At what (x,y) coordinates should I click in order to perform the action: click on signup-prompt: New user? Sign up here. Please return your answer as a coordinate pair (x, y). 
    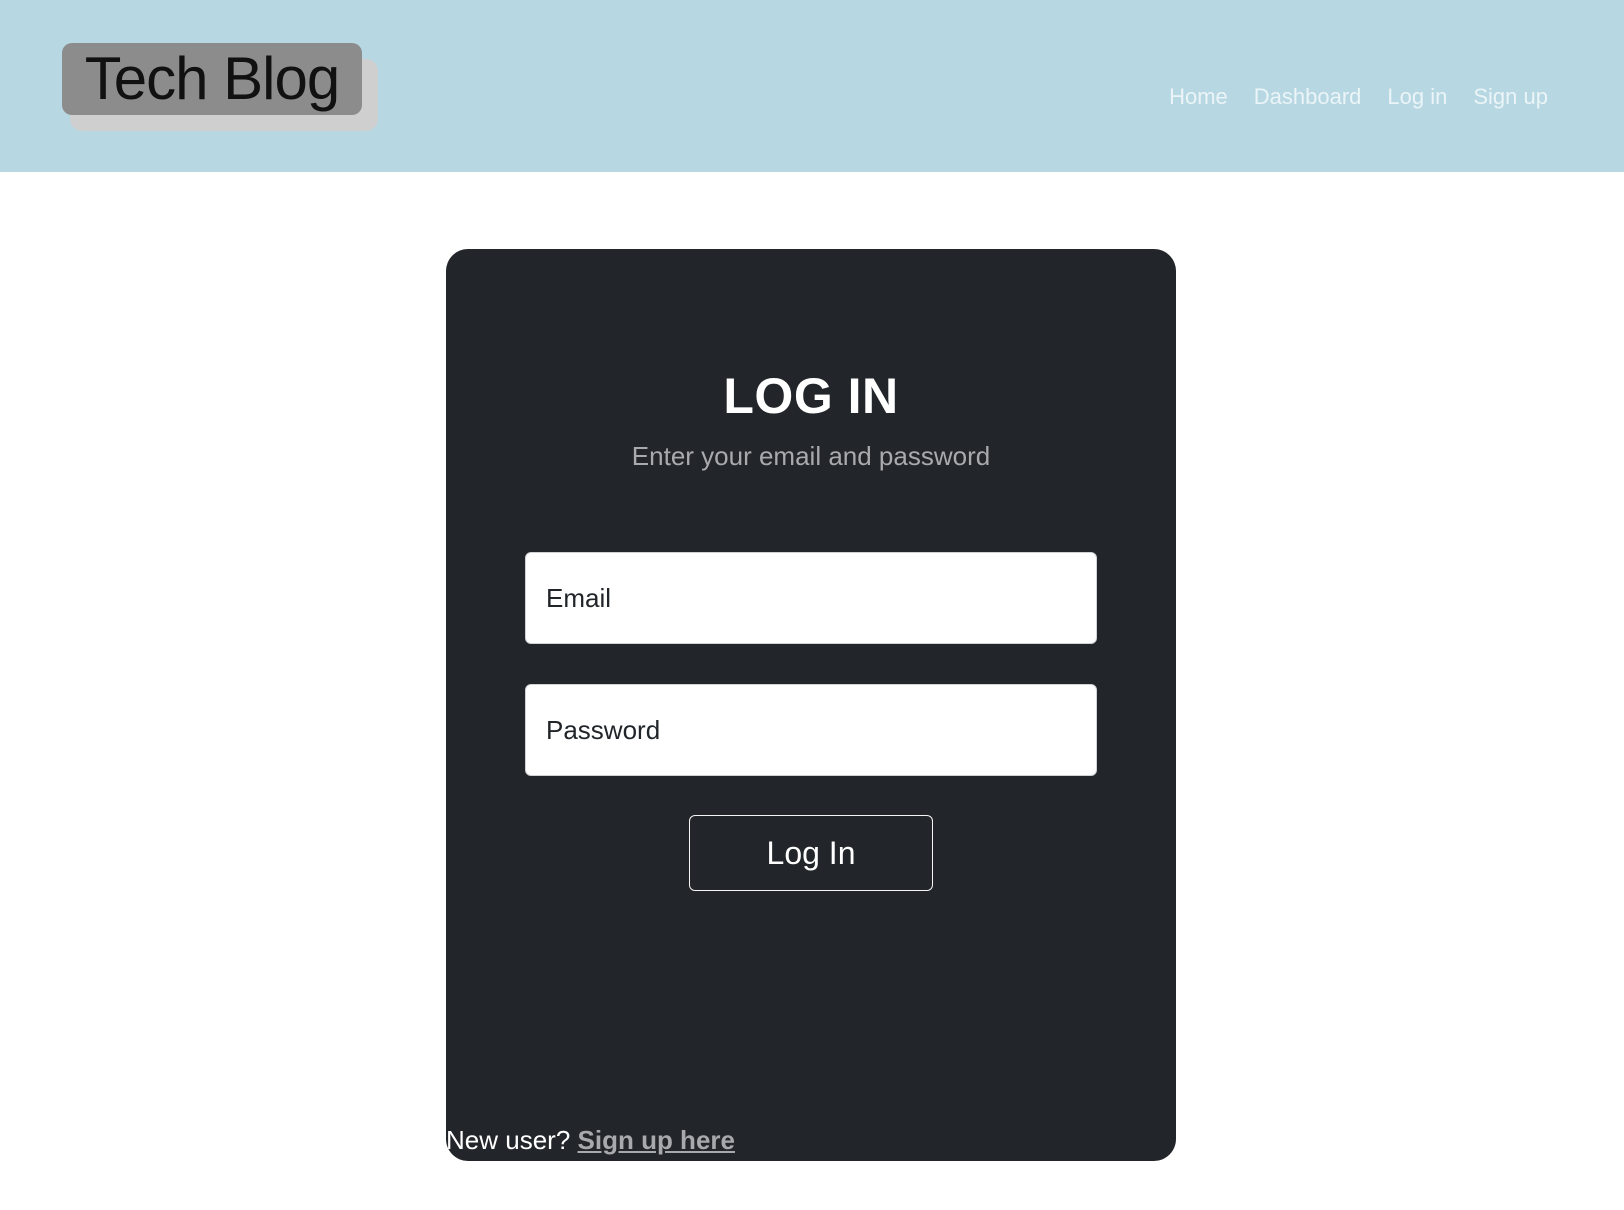
    Looking at the image, I should click on (590, 1140).